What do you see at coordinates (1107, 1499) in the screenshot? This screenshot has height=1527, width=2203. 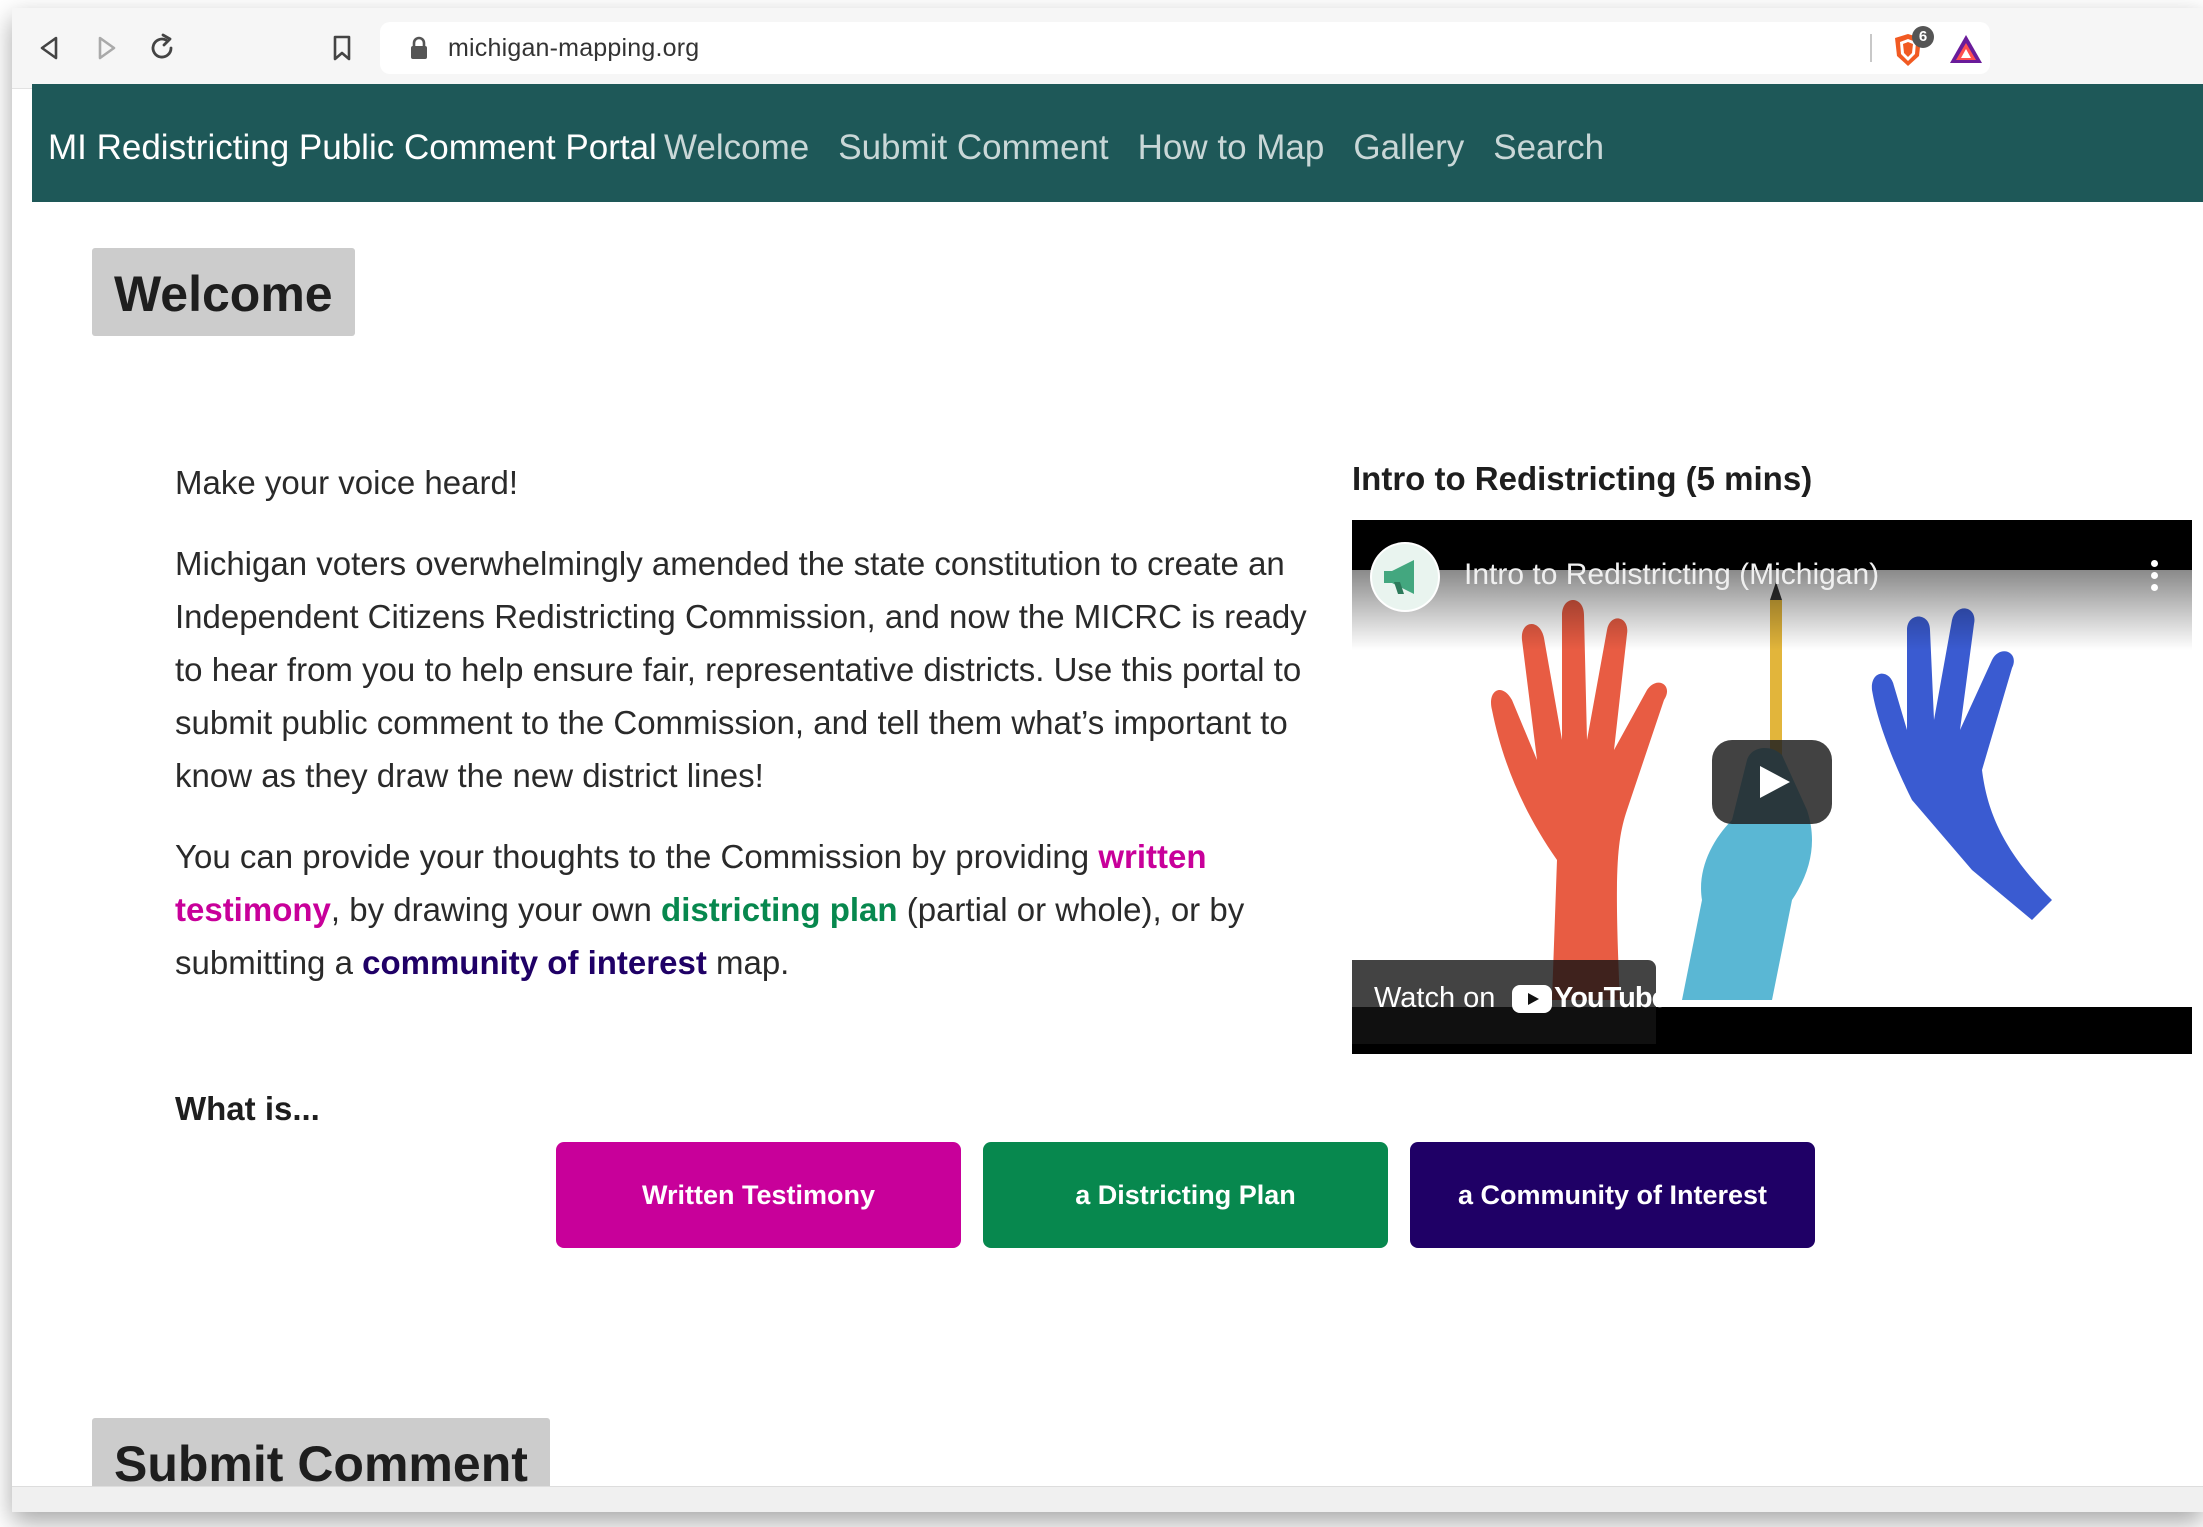 I see `window-bottom-edge` at bounding box center [1107, 1499].